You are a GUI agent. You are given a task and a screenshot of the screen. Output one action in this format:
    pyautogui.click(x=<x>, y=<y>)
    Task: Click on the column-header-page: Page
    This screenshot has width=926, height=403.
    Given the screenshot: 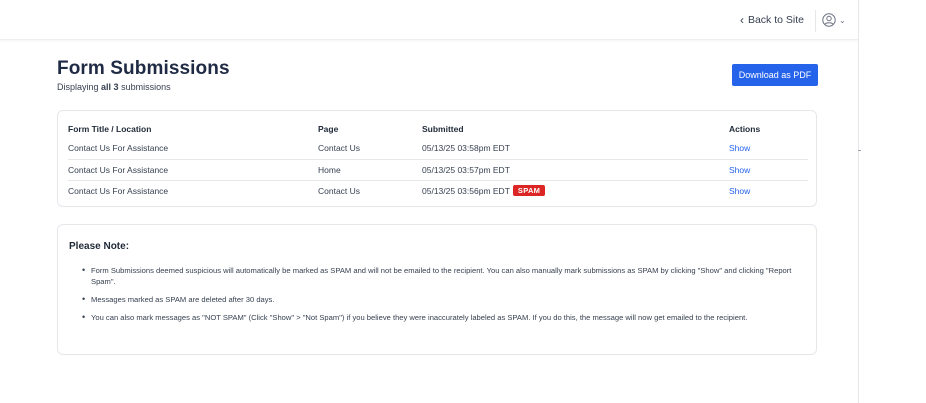 What is the action you would take?
    pyautogui.click(x=328, y=129)
    